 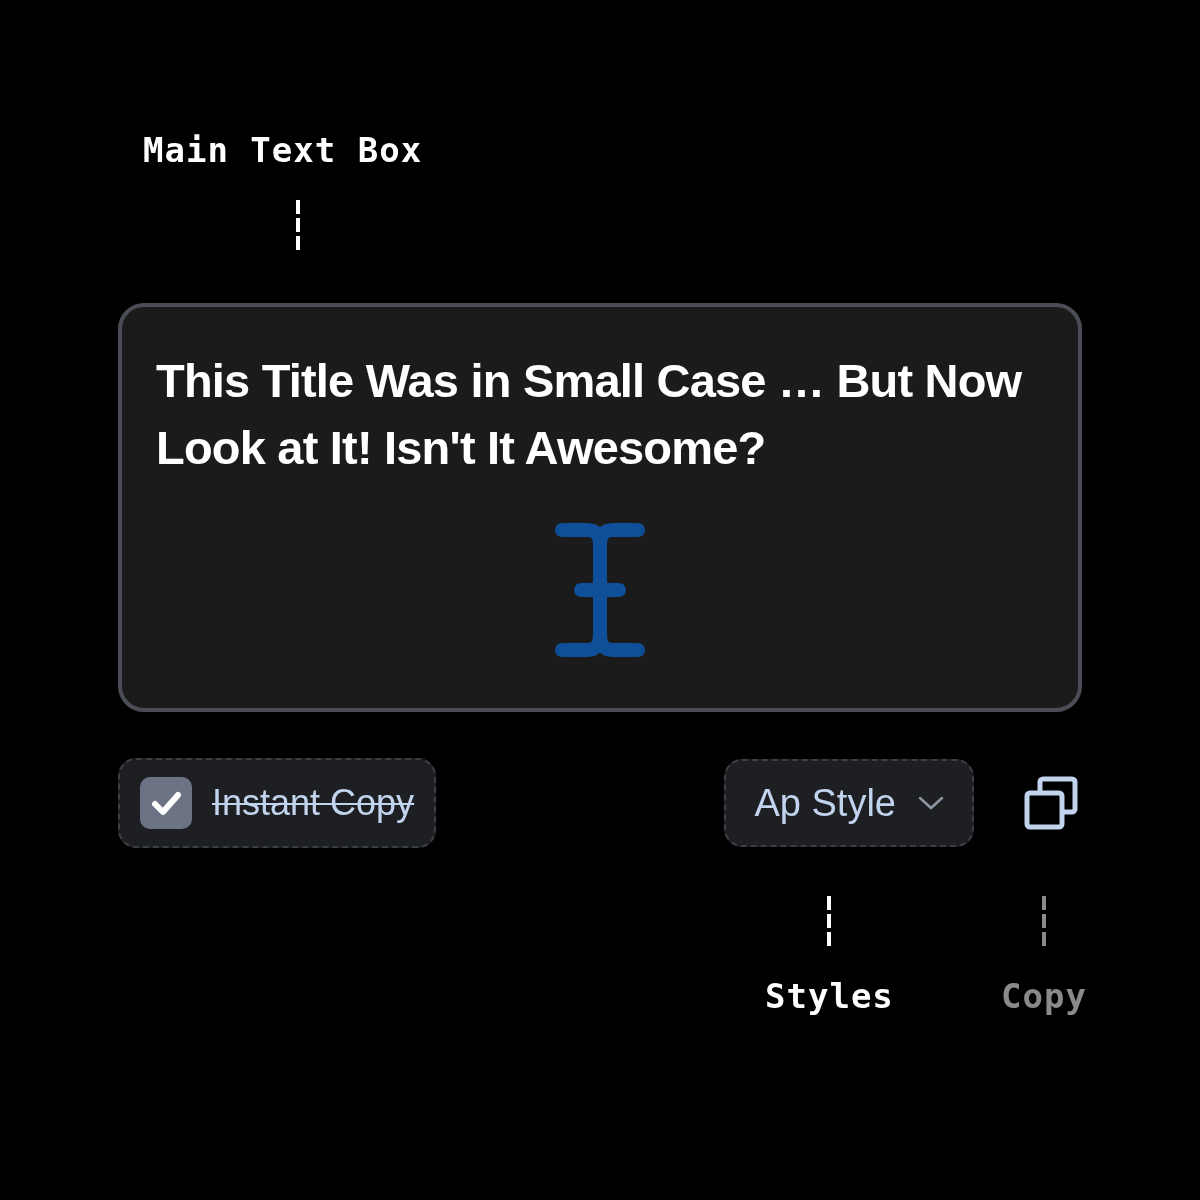 I want to click on copy-icon, so click(x=1051, y=803).